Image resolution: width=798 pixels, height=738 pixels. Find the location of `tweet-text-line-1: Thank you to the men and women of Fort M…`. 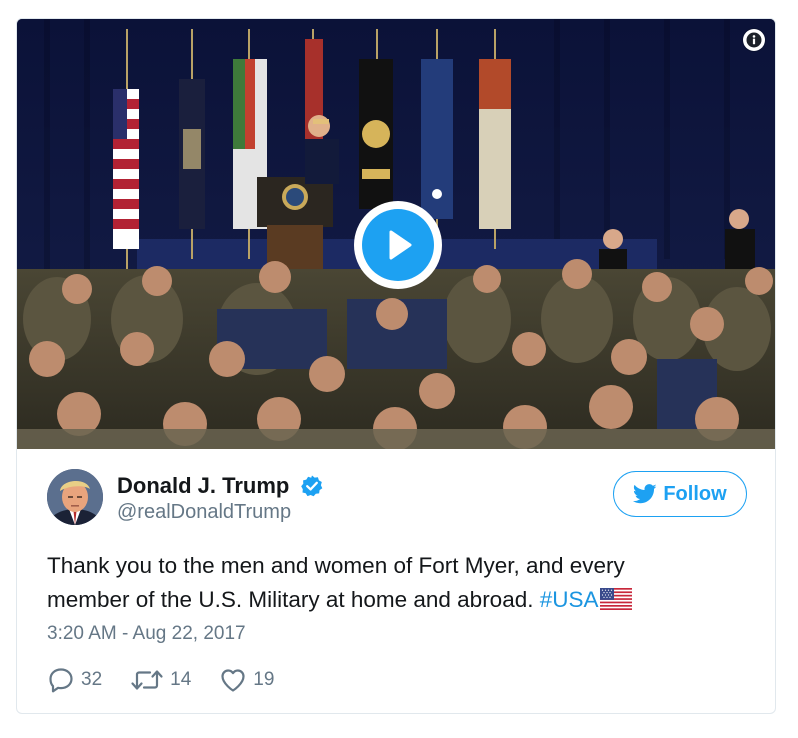

tweet-text-line-1: Thank you to the men and women of Fort M… is located at coordinates (336, 565).